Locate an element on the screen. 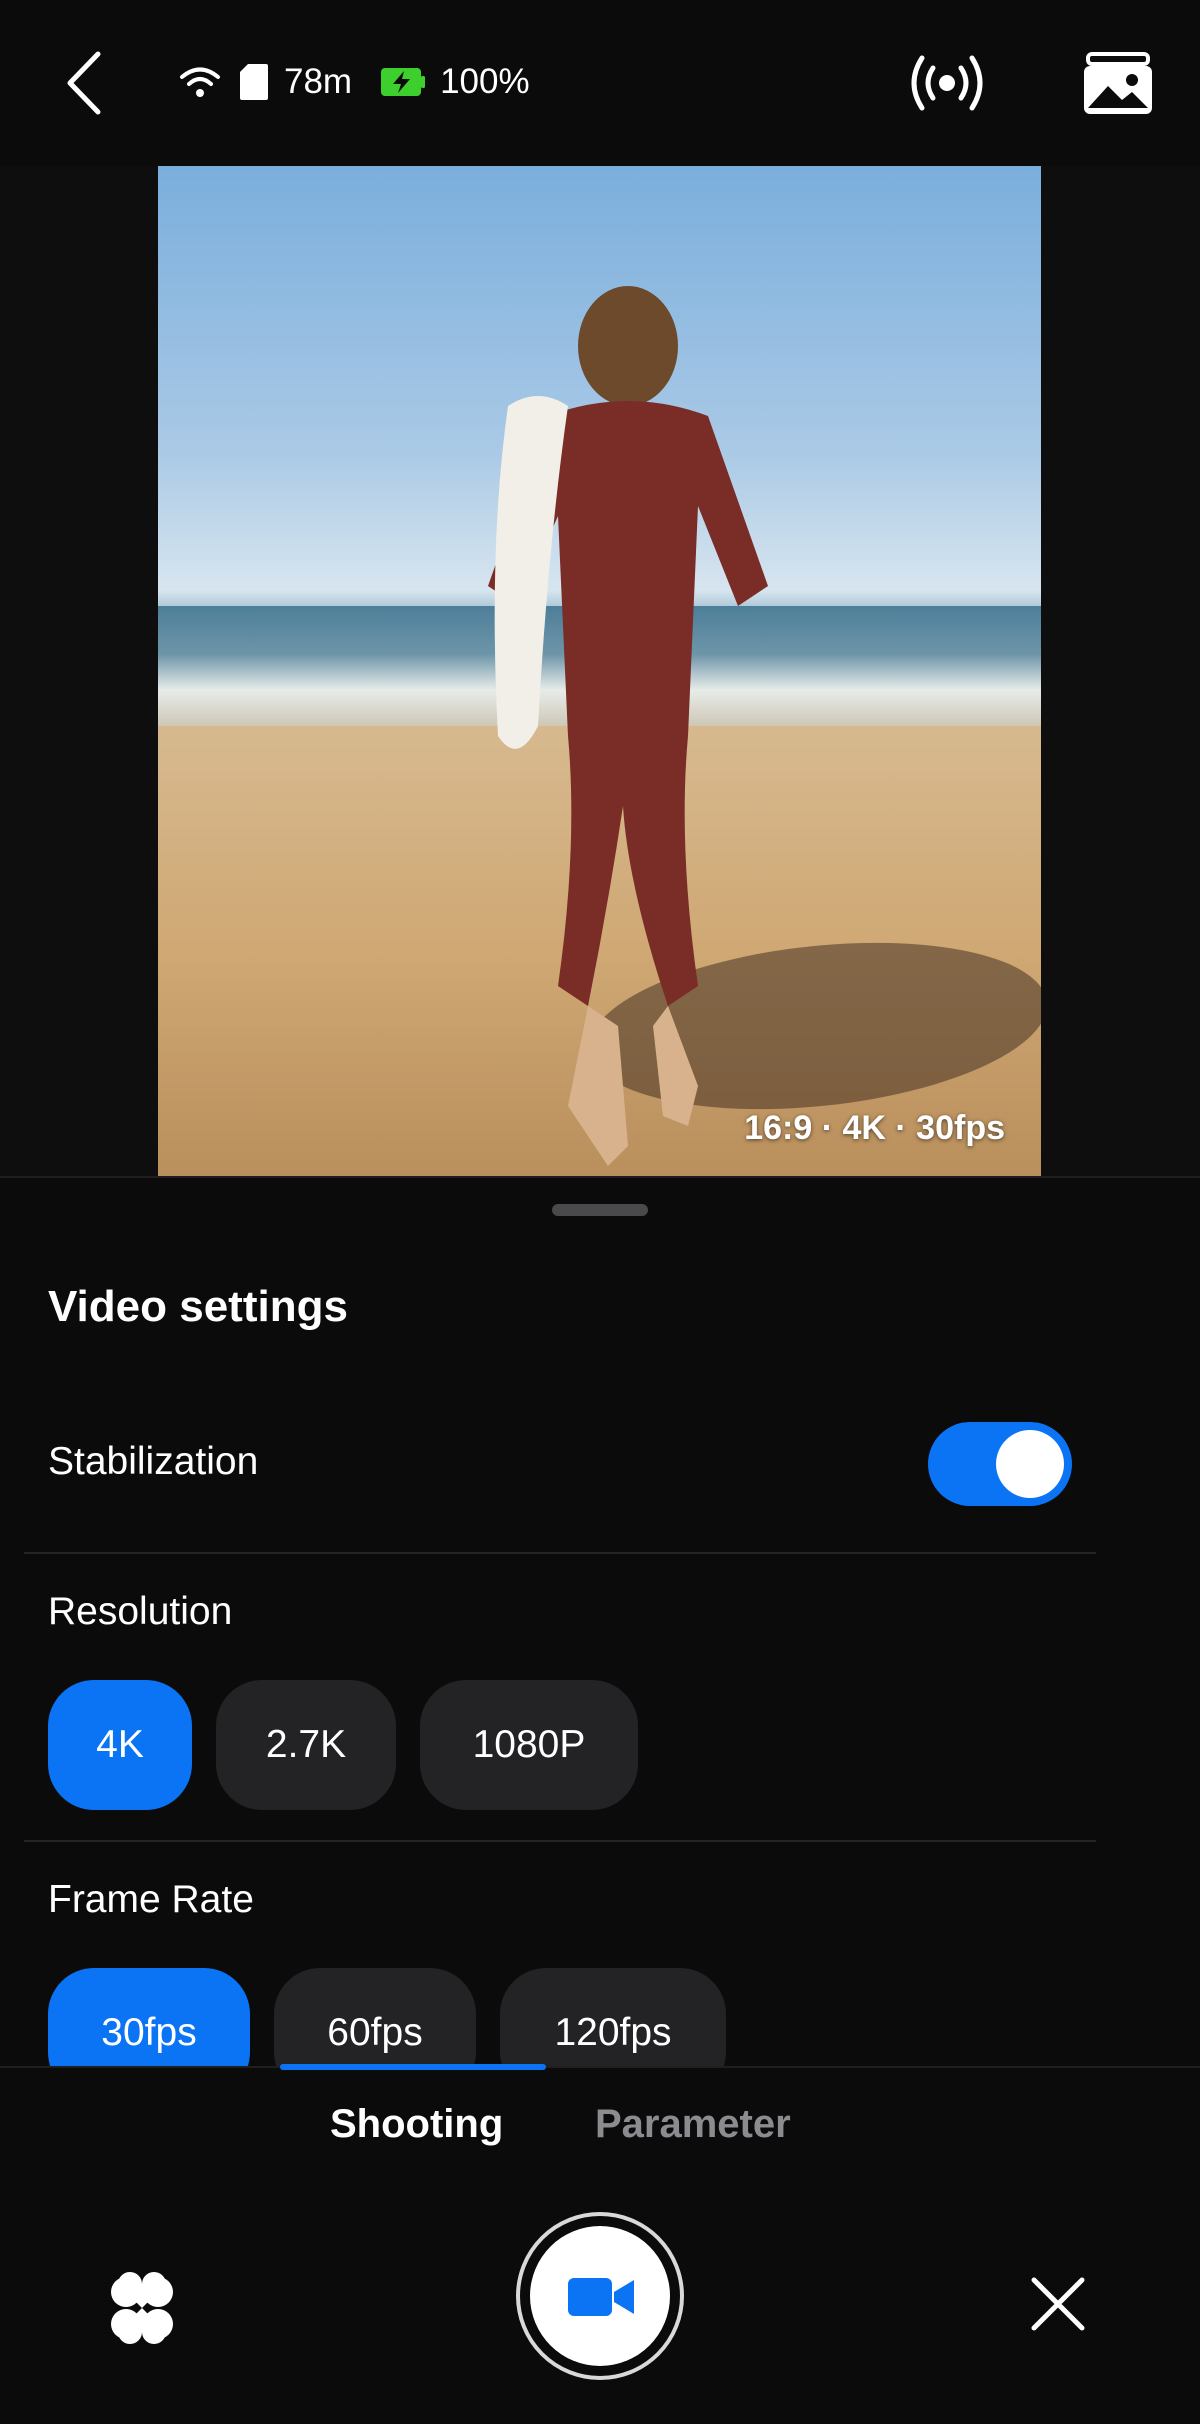  wifi-icon is located at coordinates (200, 82).